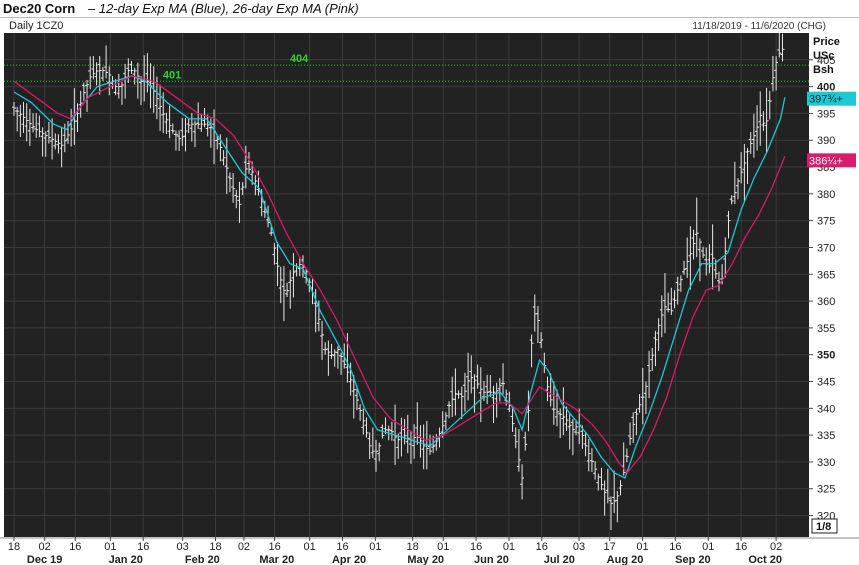 The width and height of the screenshot is (859, 565). I want to click on month-label: Jun 20, so click(491, 559).